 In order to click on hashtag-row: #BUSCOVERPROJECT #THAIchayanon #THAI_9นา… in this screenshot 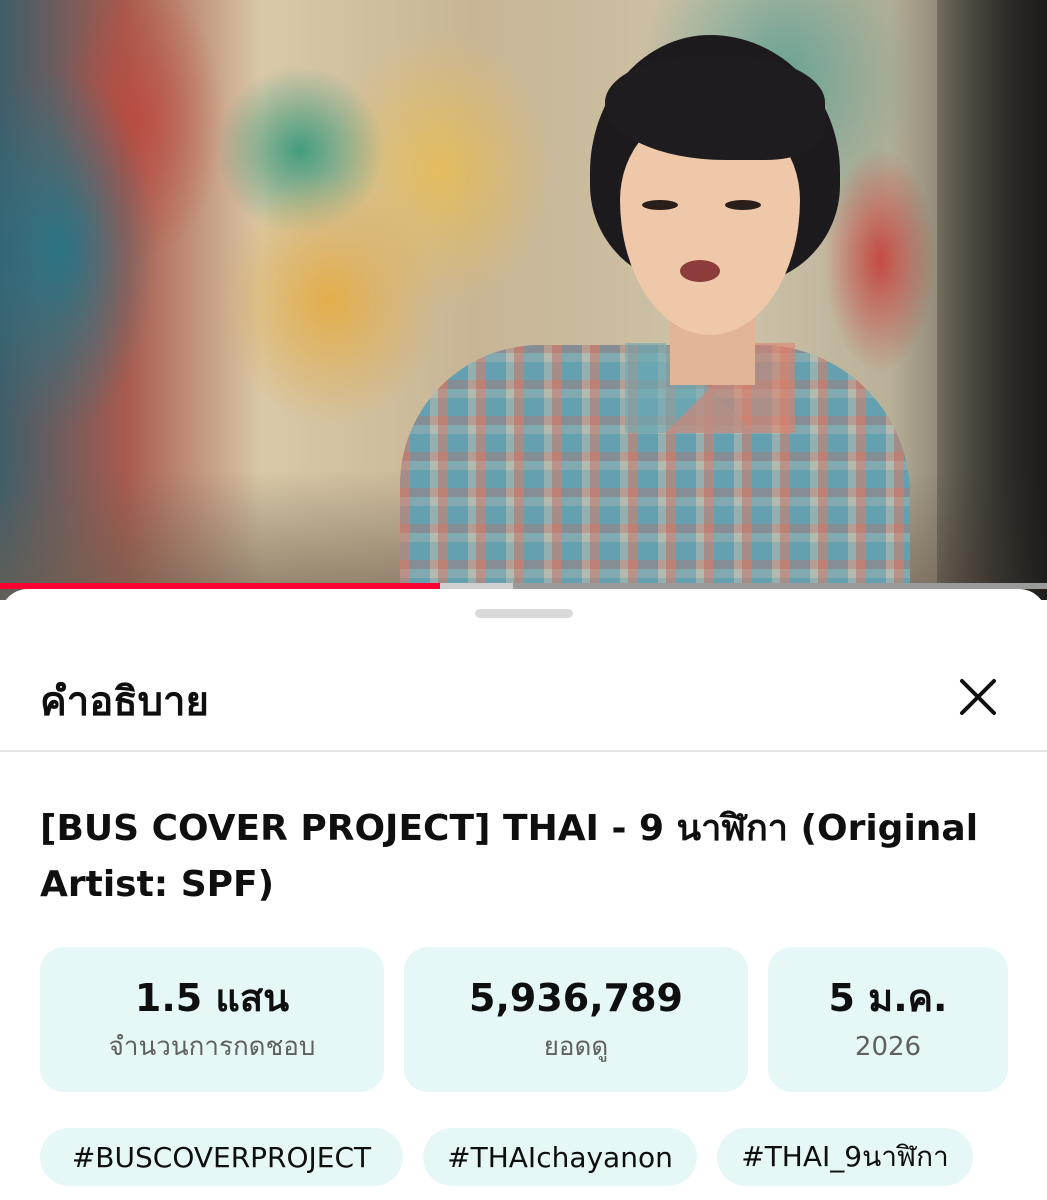, I will do `click(523, 1158)`.